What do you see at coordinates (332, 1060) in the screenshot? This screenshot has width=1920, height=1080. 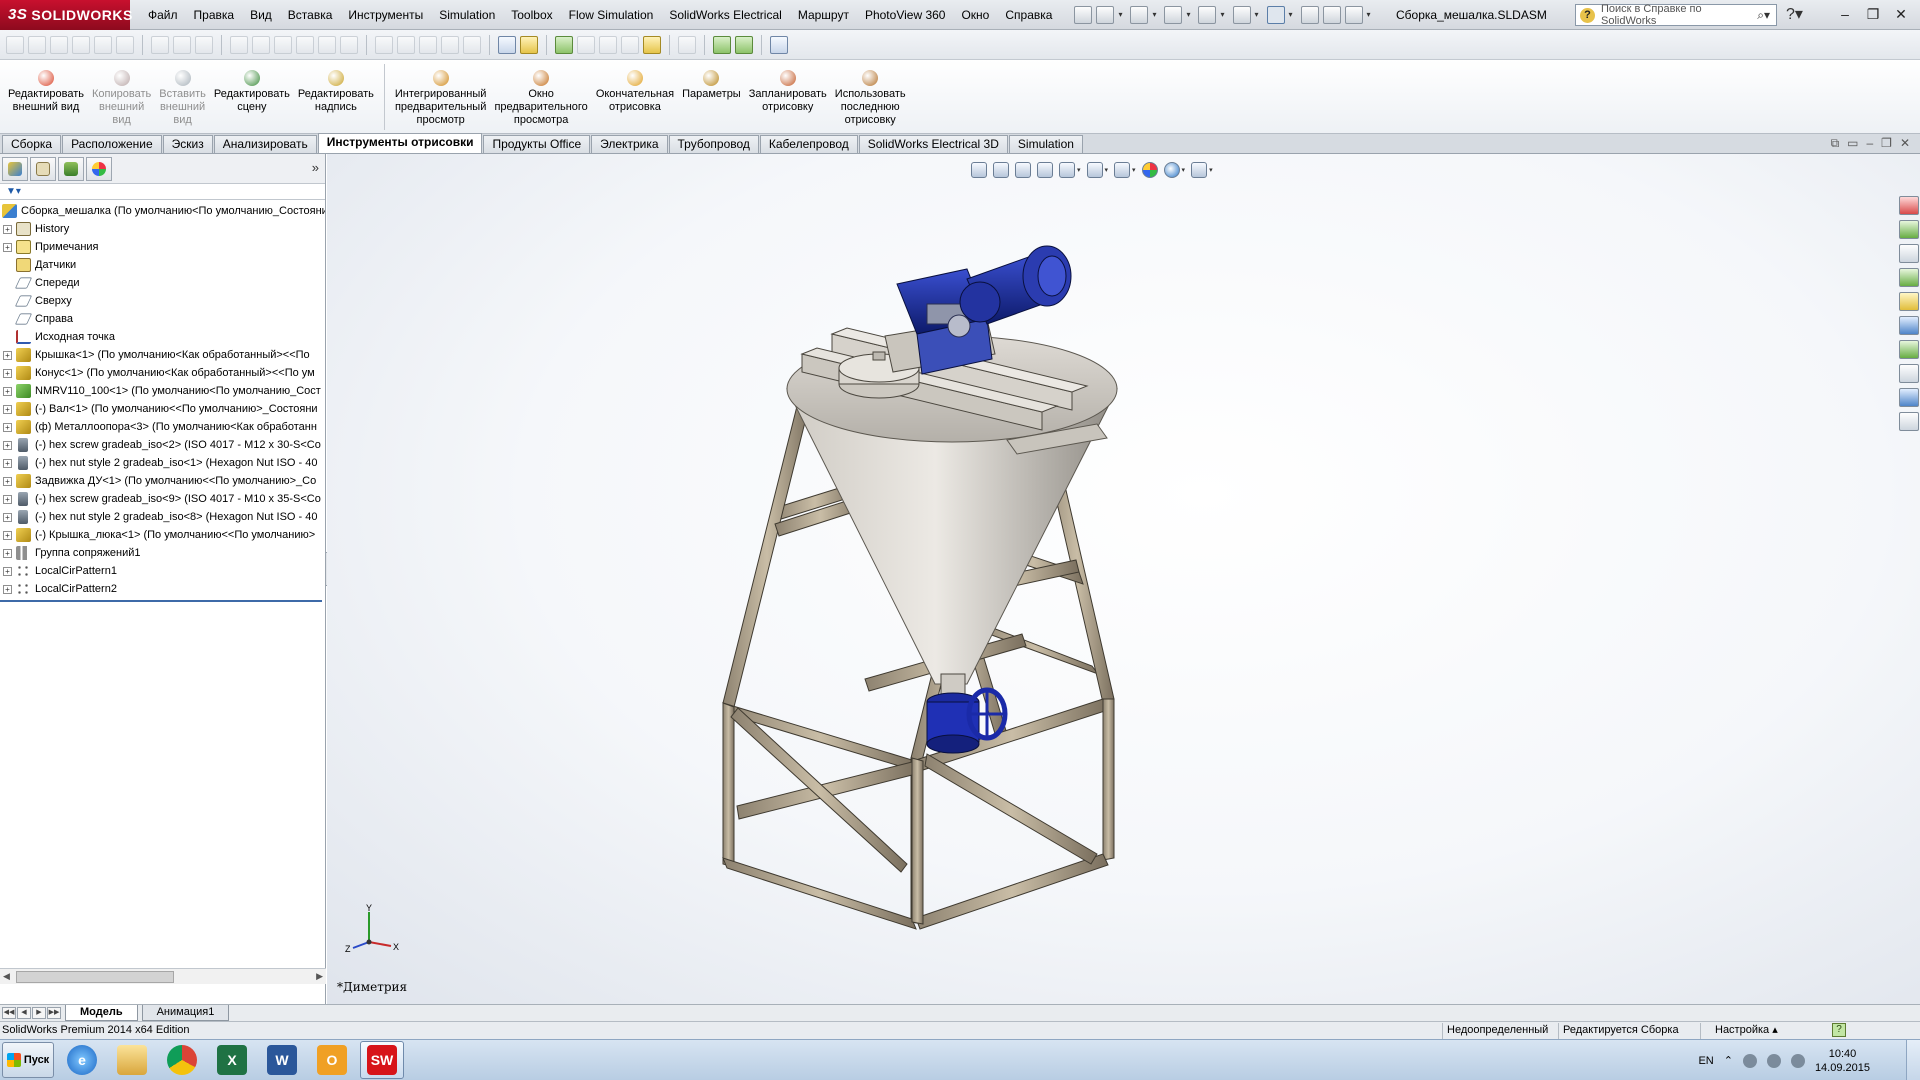 I see `taskbar-app-button: O` at bounding box center [332, 1060].